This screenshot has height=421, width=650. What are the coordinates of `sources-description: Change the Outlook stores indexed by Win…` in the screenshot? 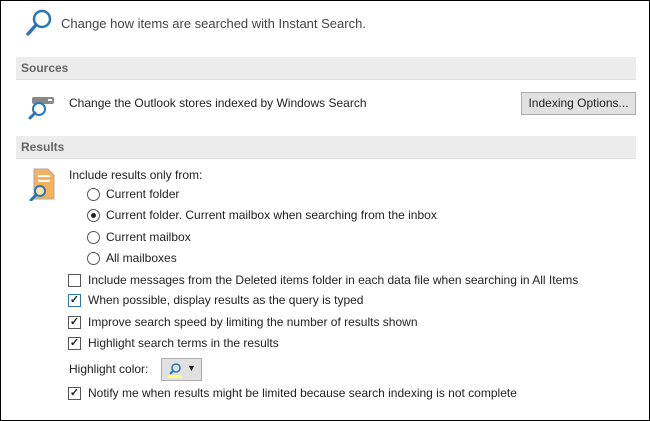 It's located at (218, 103).